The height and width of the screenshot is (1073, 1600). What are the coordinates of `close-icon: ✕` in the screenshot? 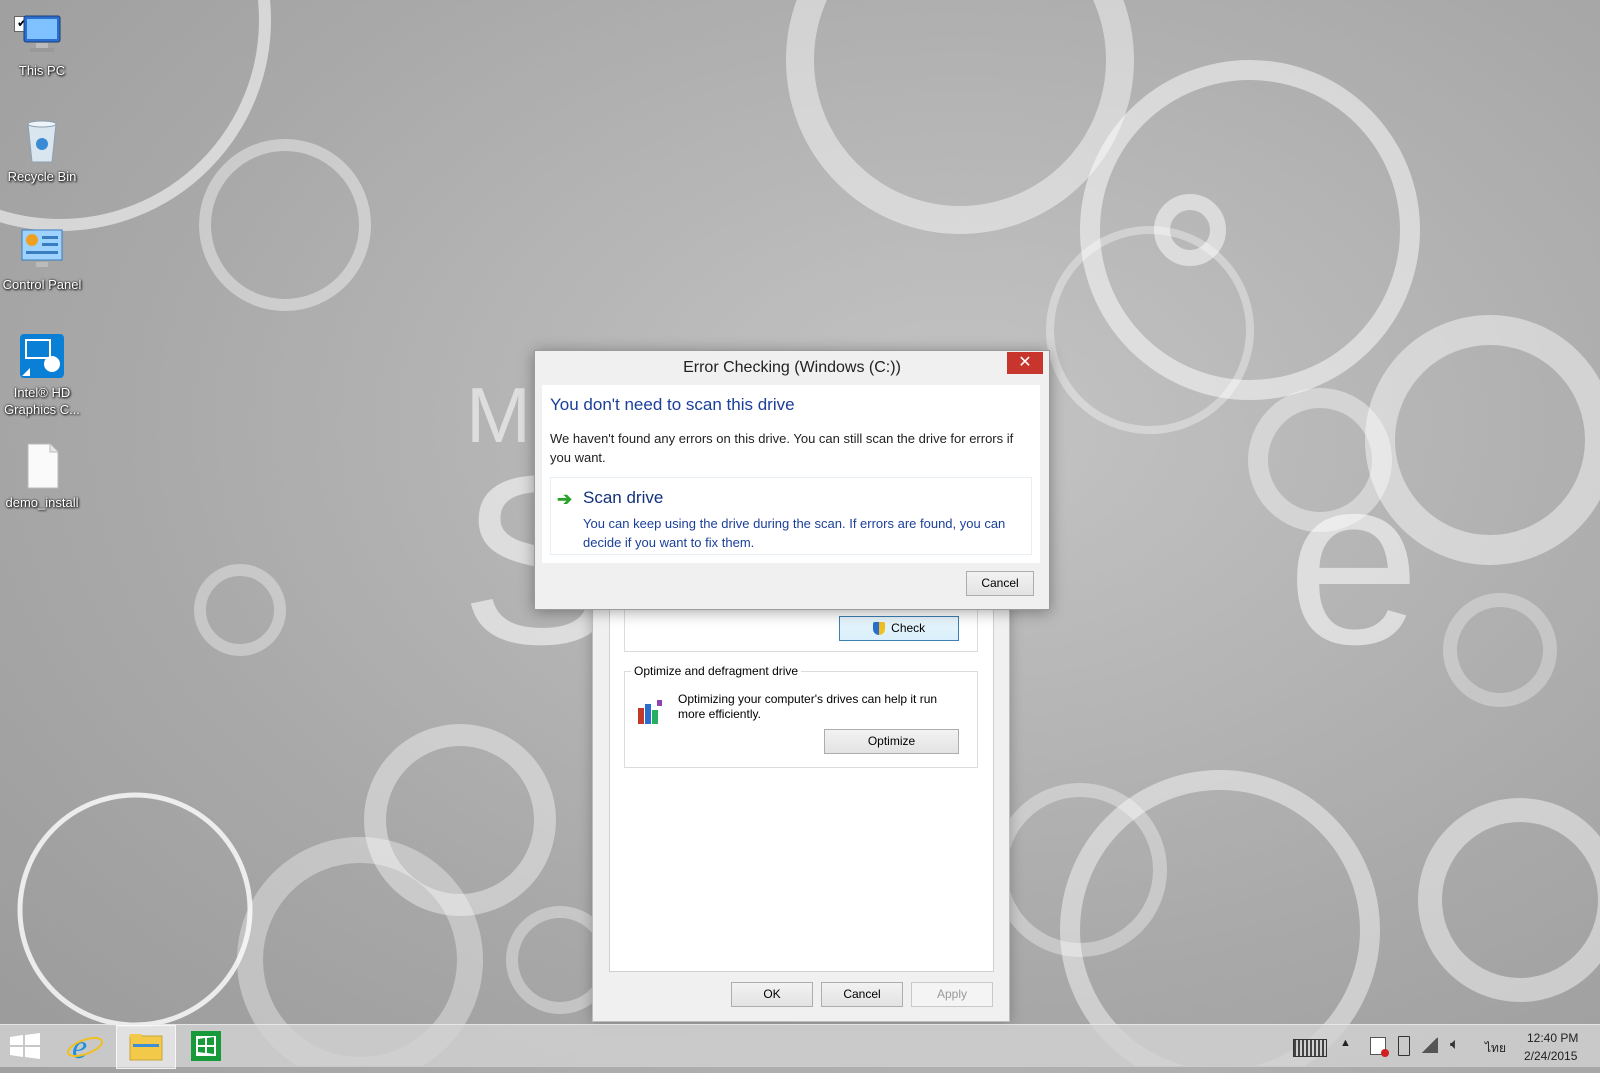 It's located at (1025, 362).